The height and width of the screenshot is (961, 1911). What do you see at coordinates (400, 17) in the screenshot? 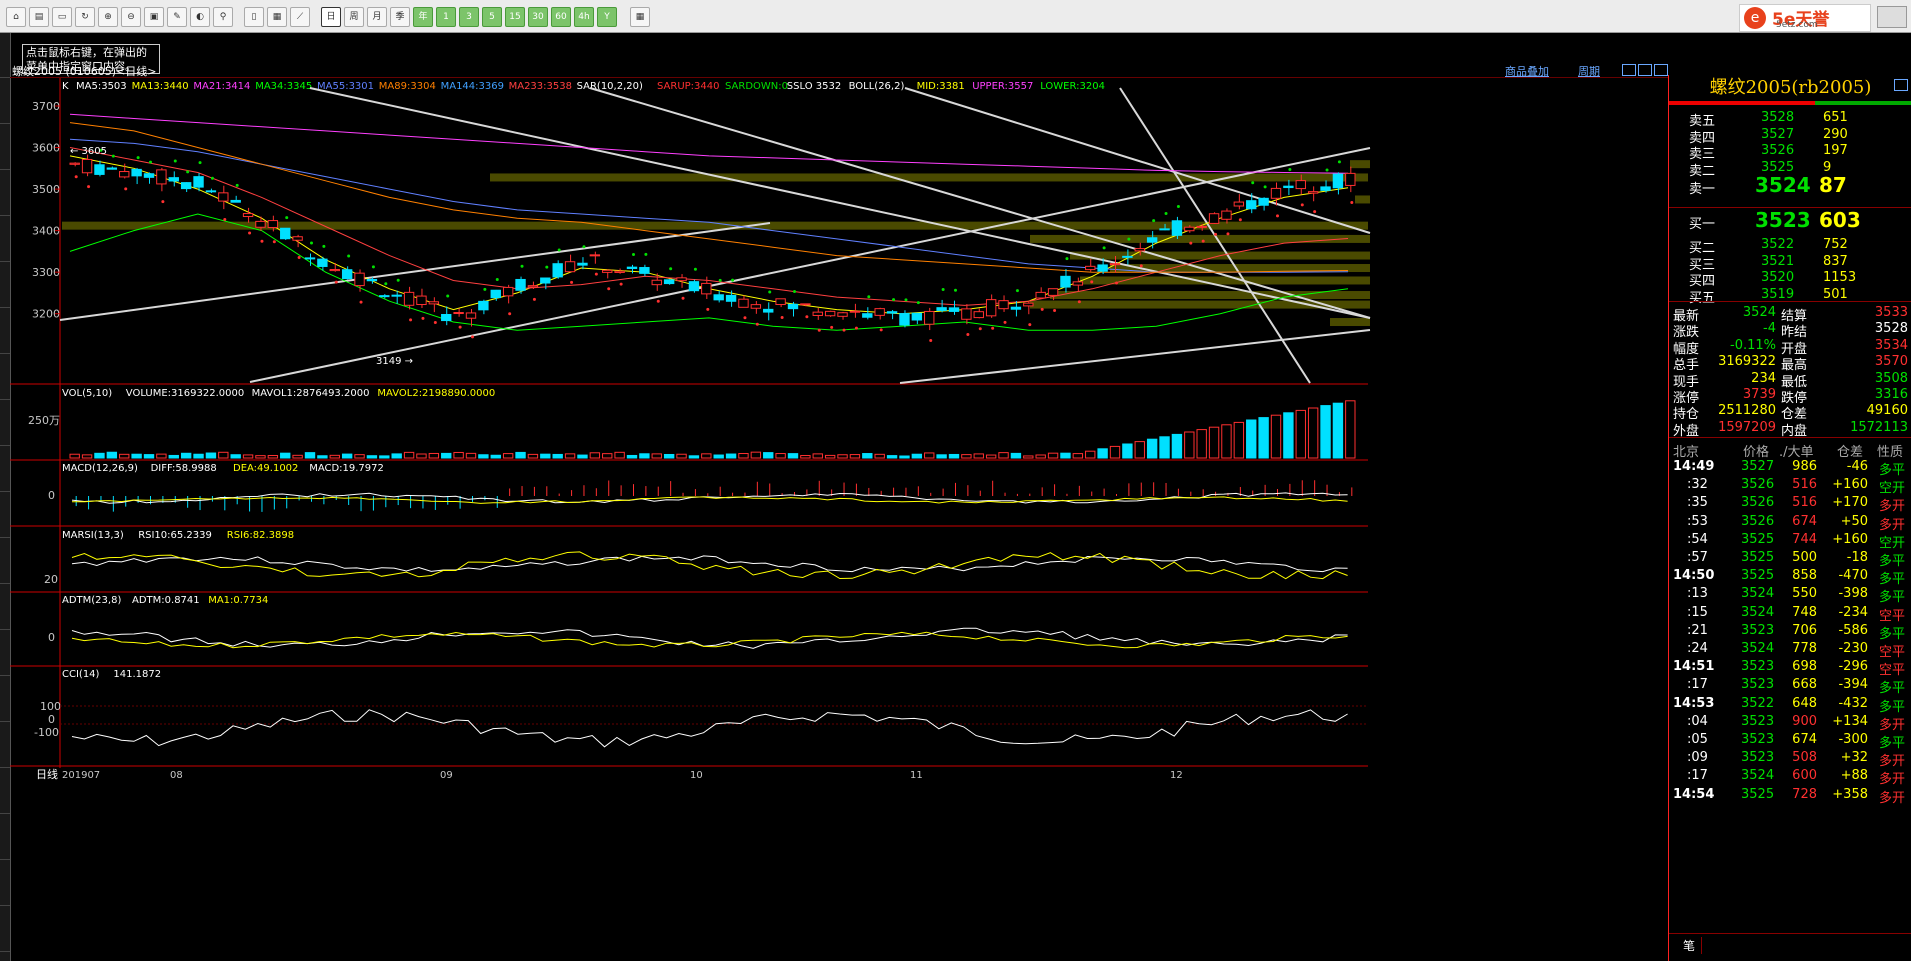
I see `period-button: 季` at bounding box center [400, 17].